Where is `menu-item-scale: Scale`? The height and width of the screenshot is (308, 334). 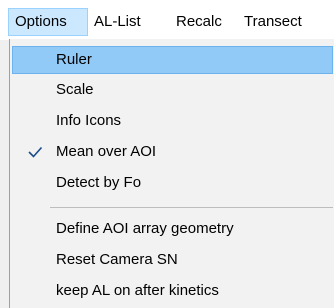
menu-item-scale: Scale is located at coordinates (172, 90).